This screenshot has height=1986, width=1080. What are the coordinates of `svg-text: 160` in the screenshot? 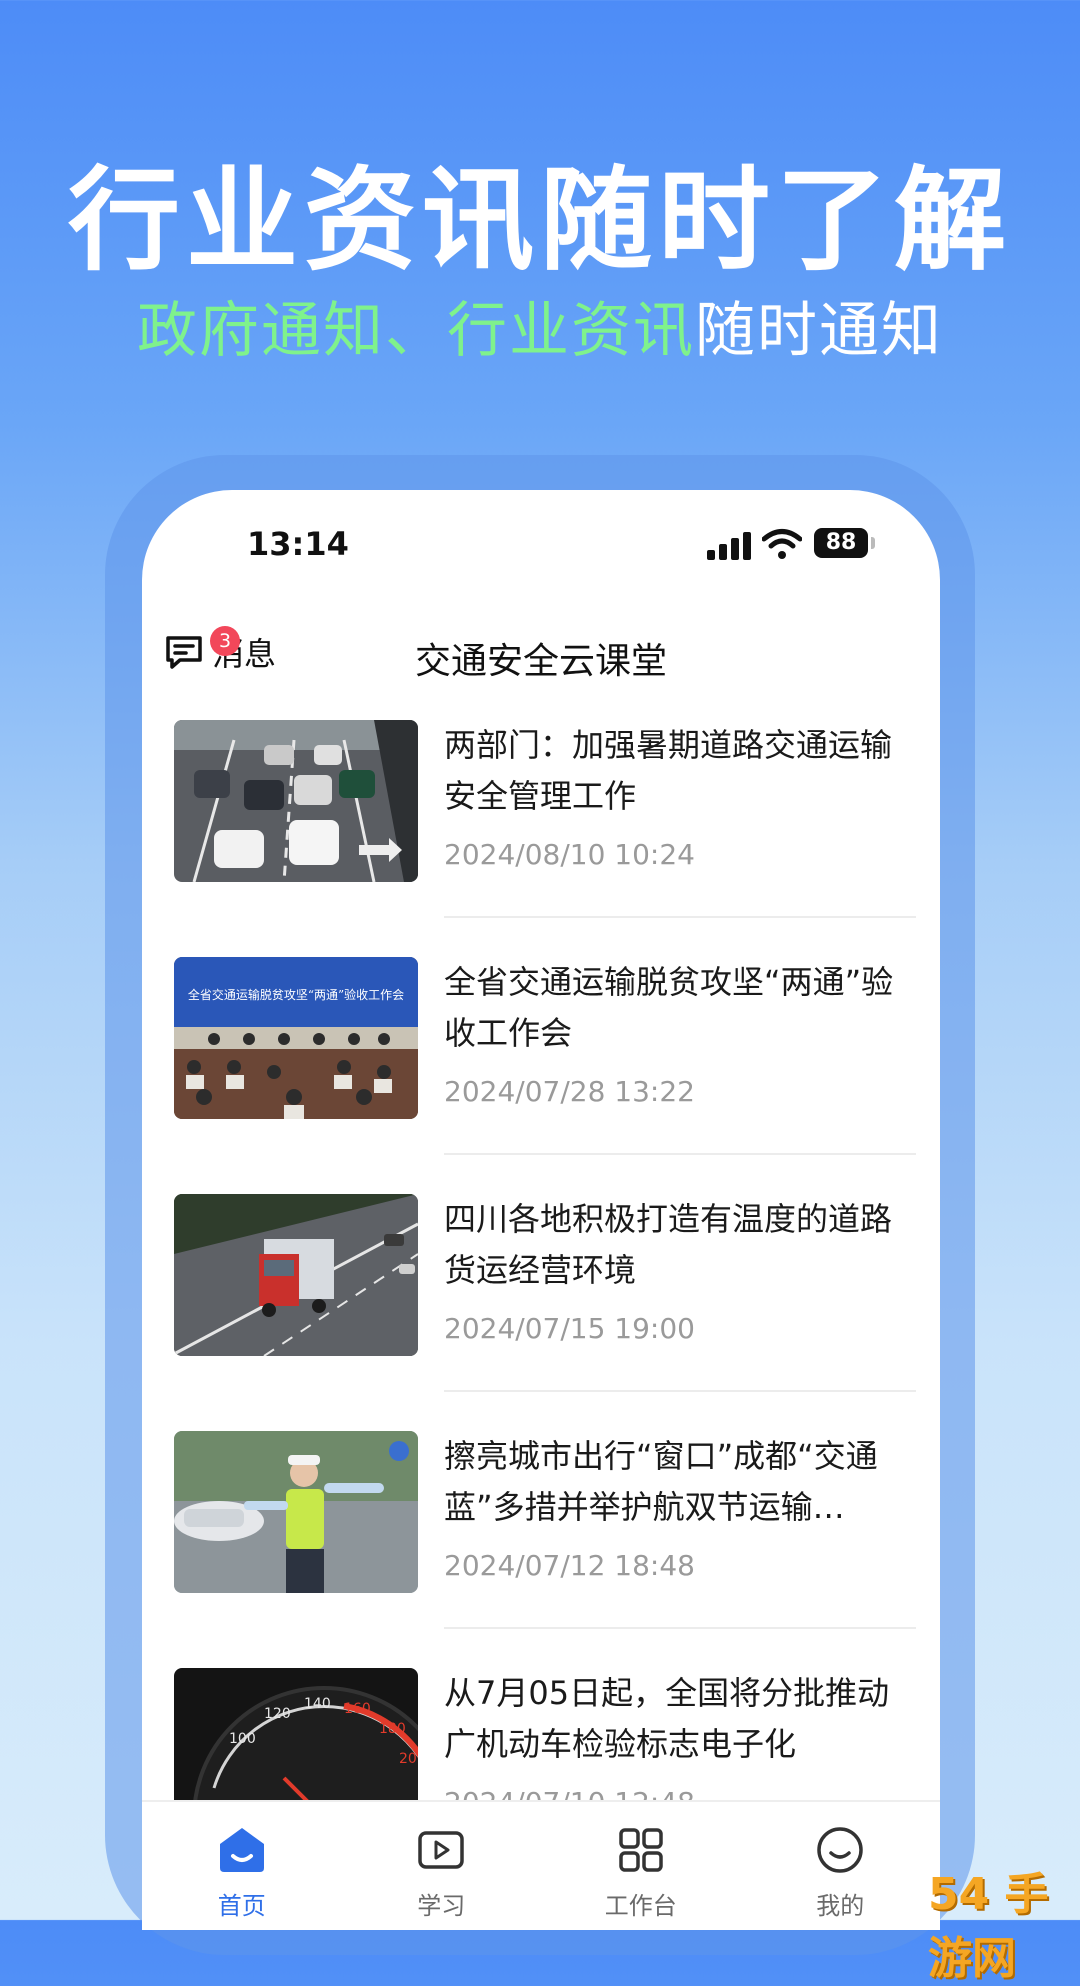 It's located at (357, 1709).